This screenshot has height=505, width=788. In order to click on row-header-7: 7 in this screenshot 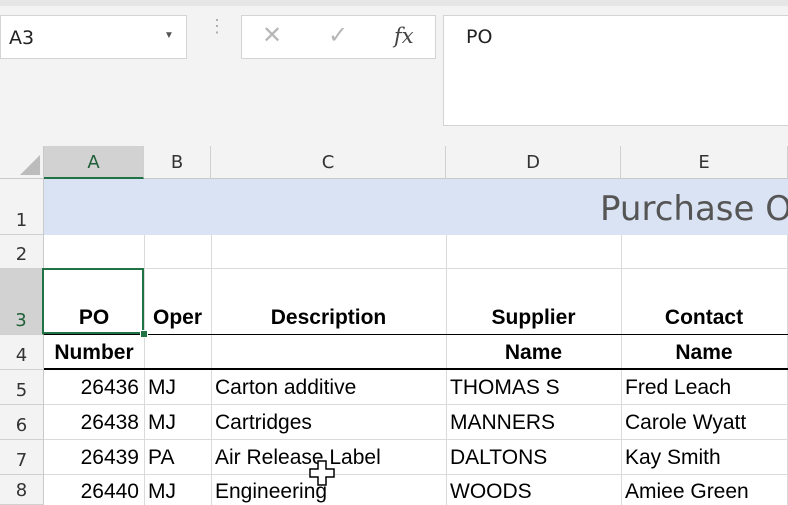, I will do `click(22, 457)`.